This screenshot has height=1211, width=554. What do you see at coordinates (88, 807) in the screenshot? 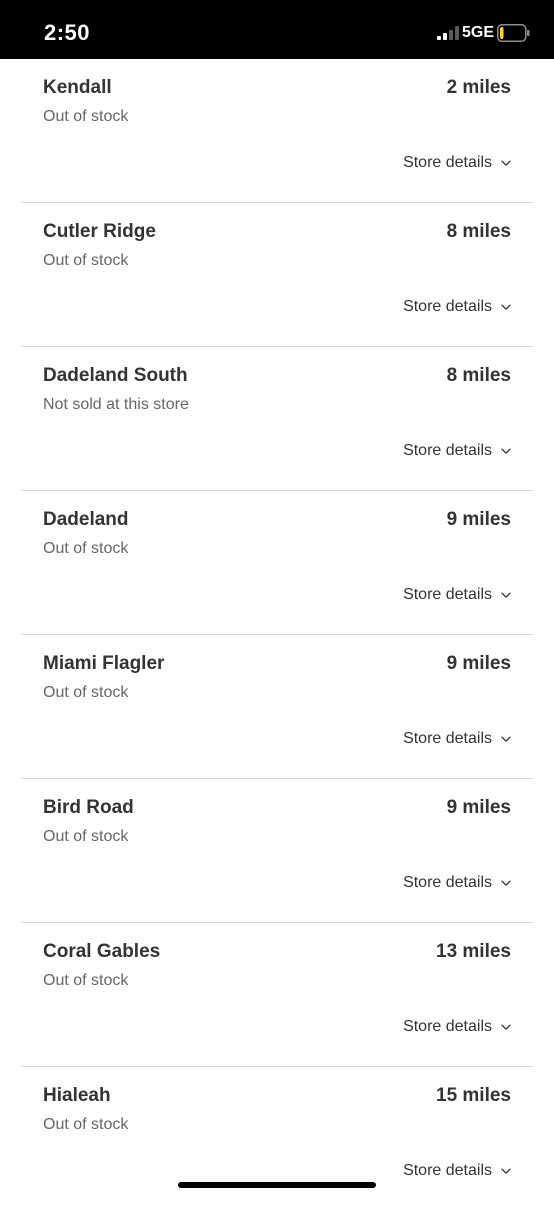
I see `store-name: Bird Road` at bounding box center [88, 807].